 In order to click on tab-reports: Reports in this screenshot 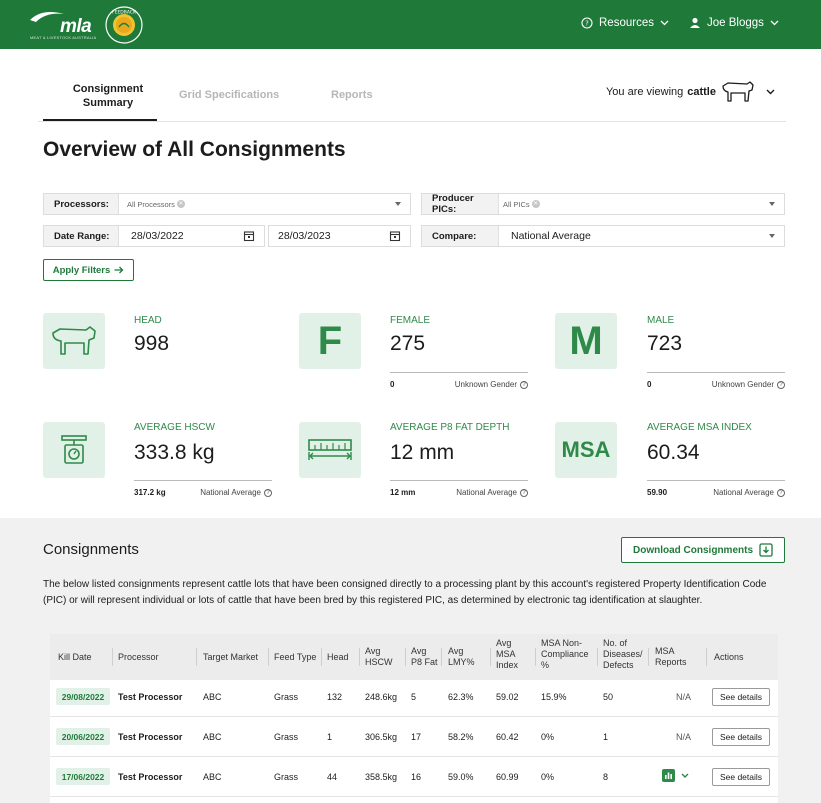, I will do `click(352, 95)`.